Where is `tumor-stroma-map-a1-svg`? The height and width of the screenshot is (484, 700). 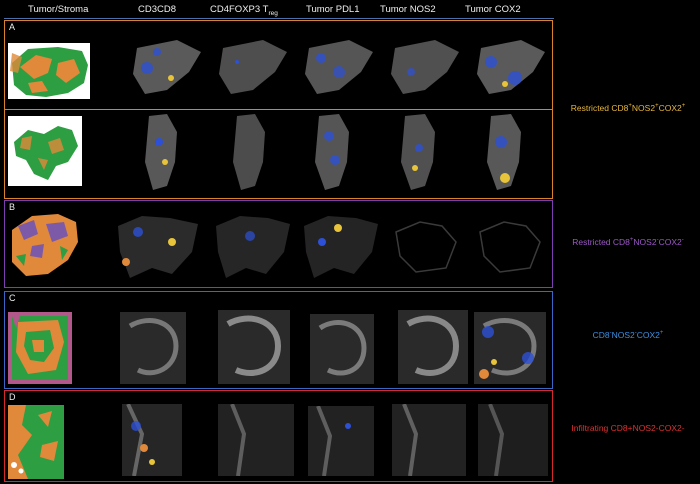
tumor-stroma-map-a1-svg is located at coordinates (49, 72).